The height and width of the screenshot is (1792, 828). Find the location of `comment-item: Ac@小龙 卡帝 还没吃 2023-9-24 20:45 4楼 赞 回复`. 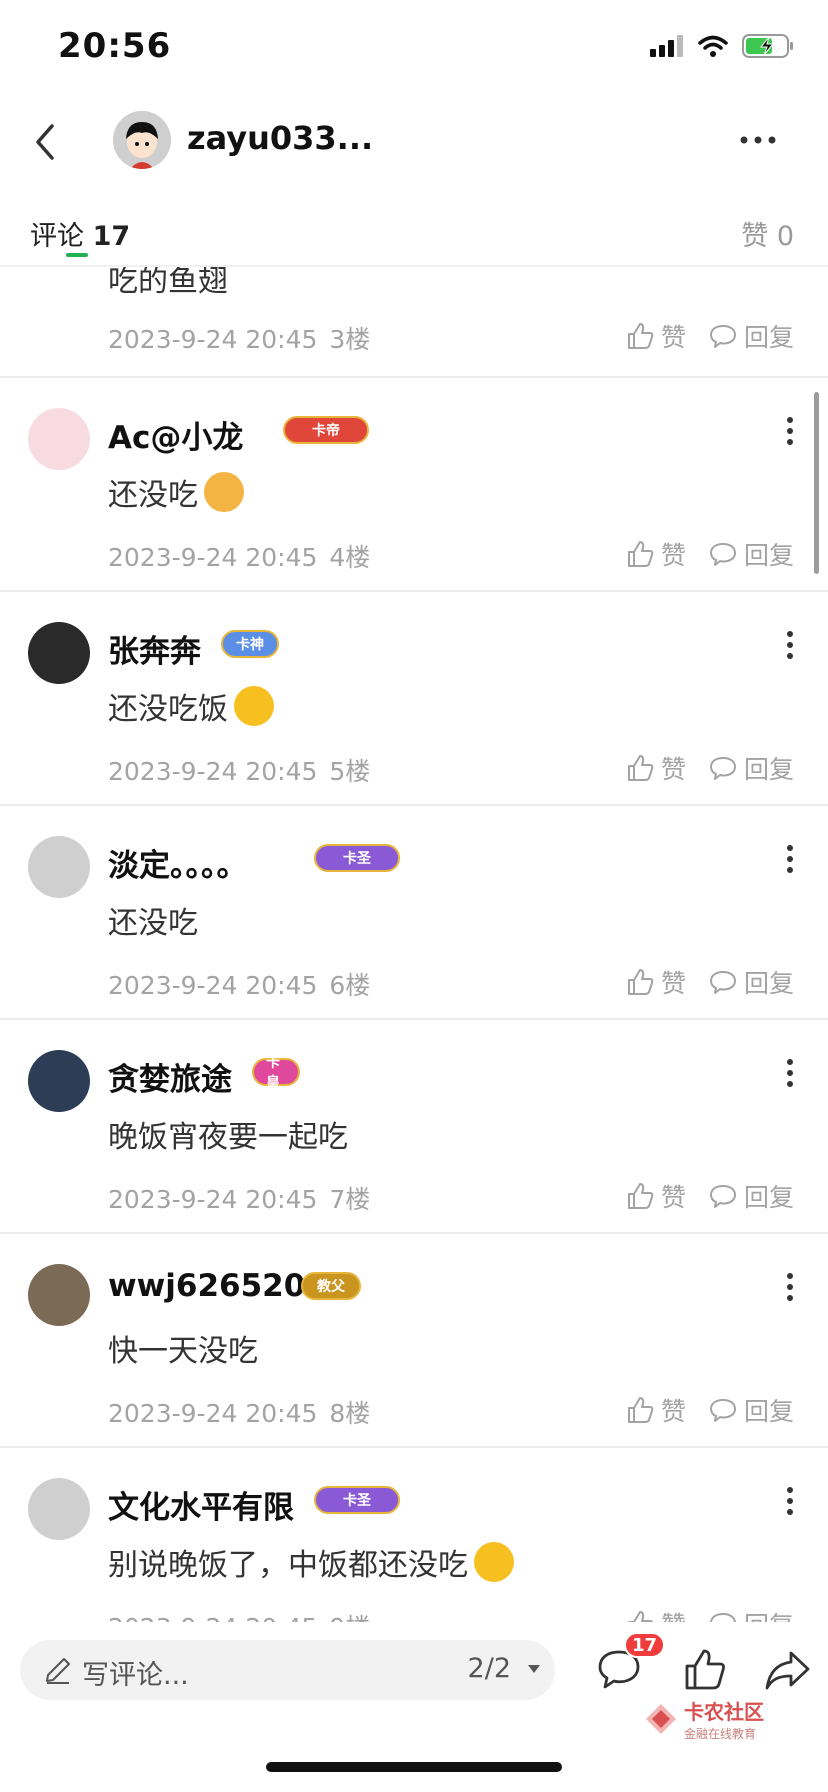

comment-item: Ac@小龙 卡帝 还没吃 2023-9-24 20:45 4楼 赞 回复 is located at coordinates (414, 485).